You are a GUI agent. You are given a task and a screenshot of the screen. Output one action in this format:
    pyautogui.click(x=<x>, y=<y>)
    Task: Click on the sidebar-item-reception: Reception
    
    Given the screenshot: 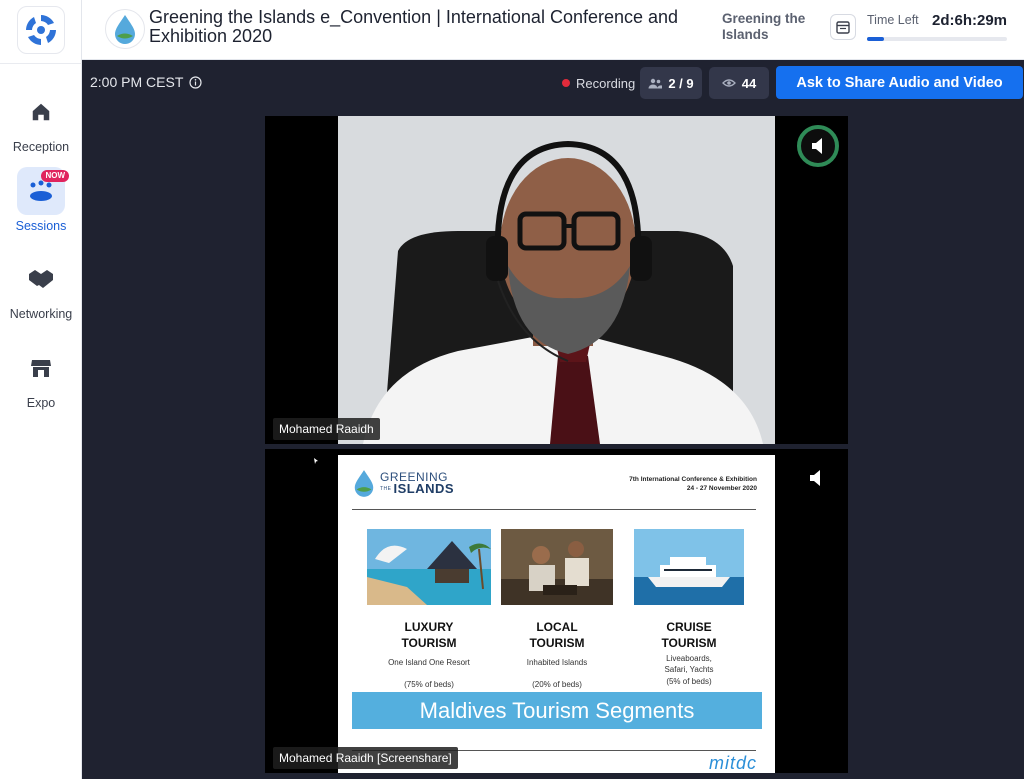 What is the action you would take?
    pyautogui.click(x=41, y=121)
    